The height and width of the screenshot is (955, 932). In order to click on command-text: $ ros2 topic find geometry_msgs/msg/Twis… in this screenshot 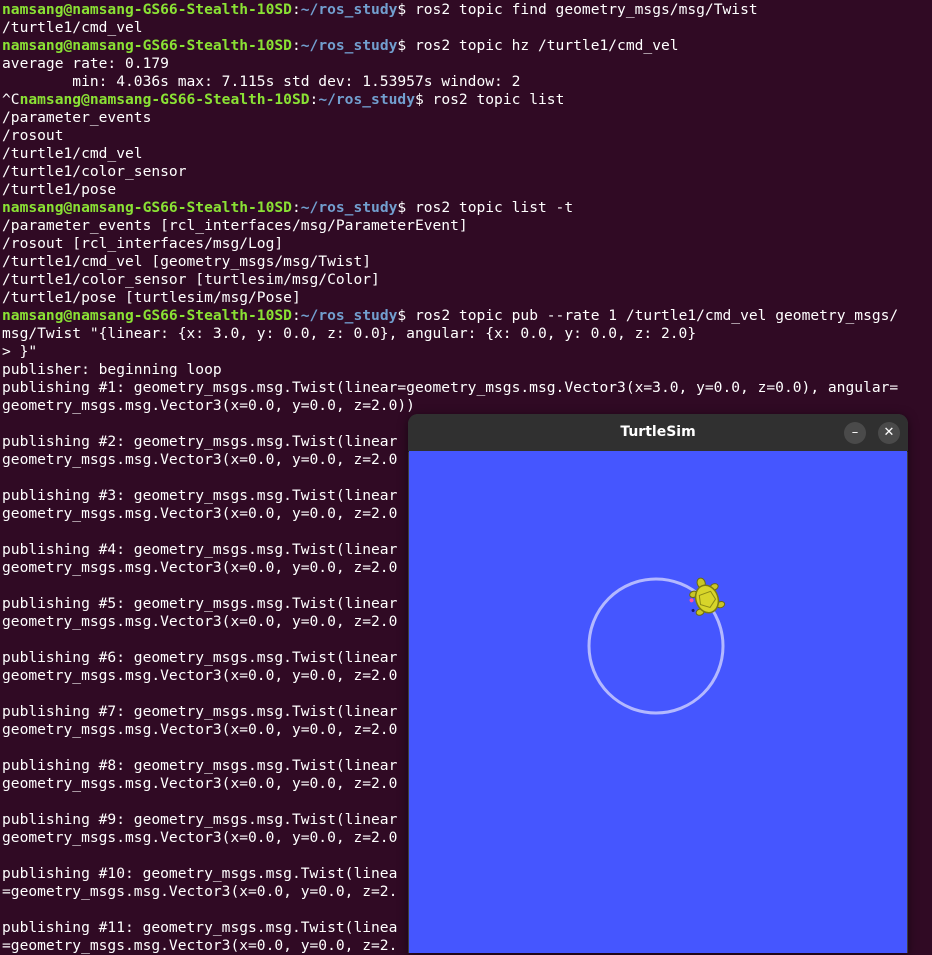, I will do `click(577, 9)`.